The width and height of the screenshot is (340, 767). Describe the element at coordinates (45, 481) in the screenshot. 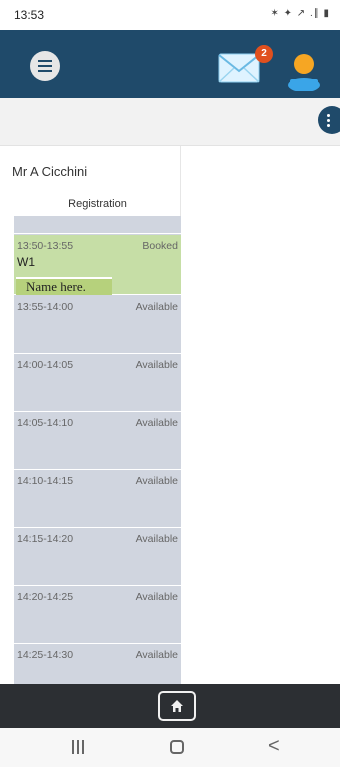

I see `slot-time: 14:10-14:15` at that location.